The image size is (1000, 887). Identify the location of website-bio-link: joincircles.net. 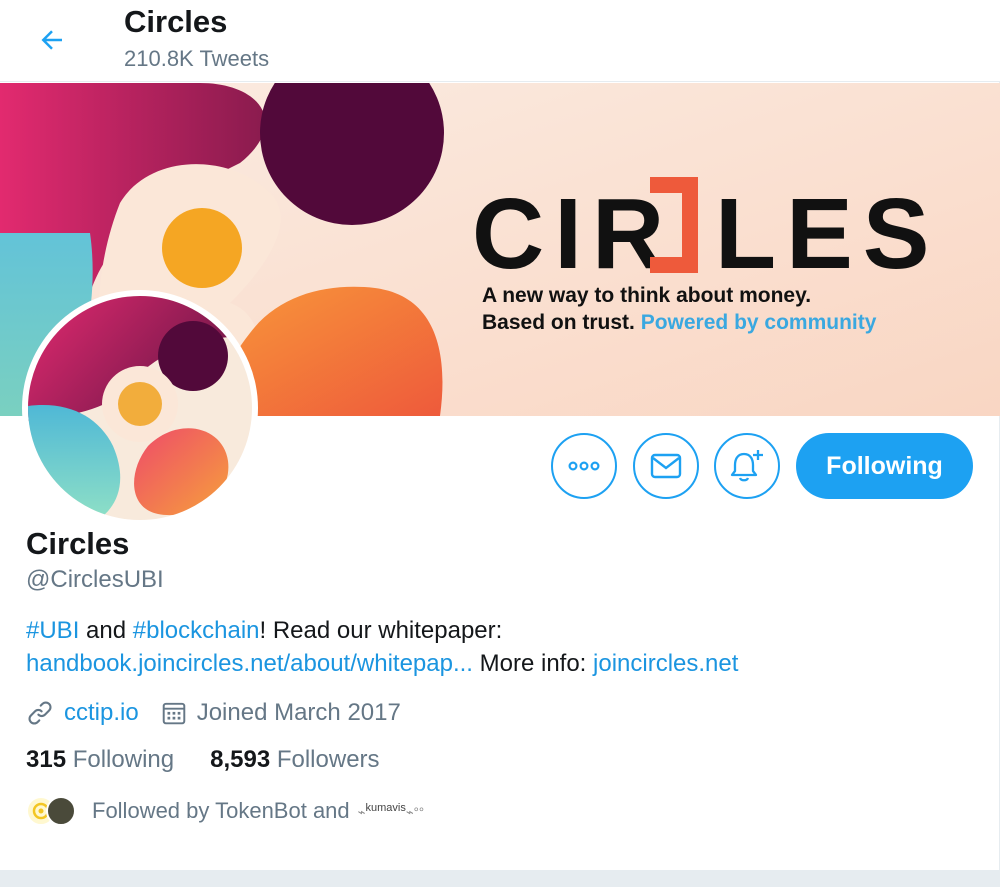
(665, 663).